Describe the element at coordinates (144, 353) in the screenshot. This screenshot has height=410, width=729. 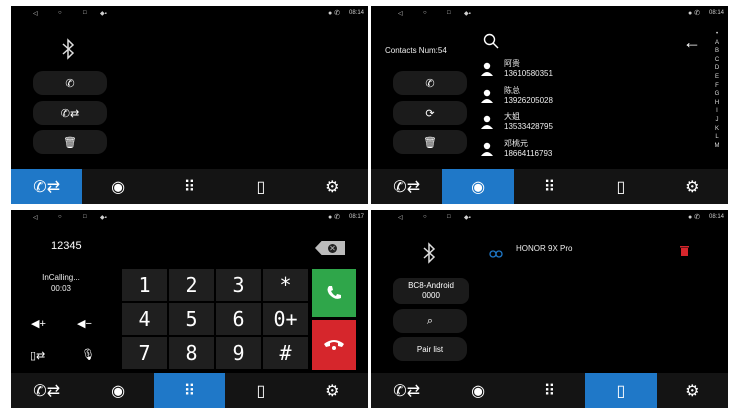
I see `key-7: 7` at that location.